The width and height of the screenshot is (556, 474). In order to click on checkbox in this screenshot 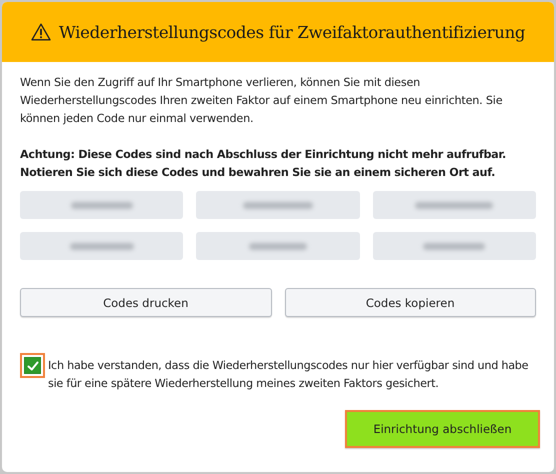, I will do `click(32, 365)`.